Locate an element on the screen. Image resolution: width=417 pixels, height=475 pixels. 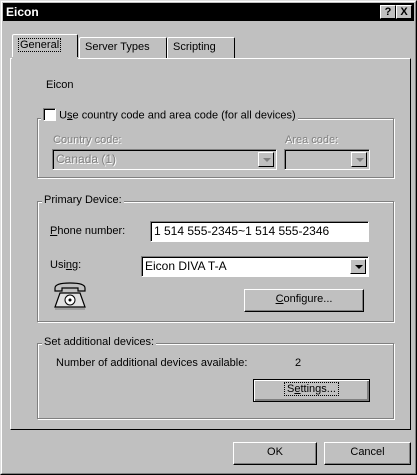
country-code-value: Canada (1) is located at coordinates (86, 159).